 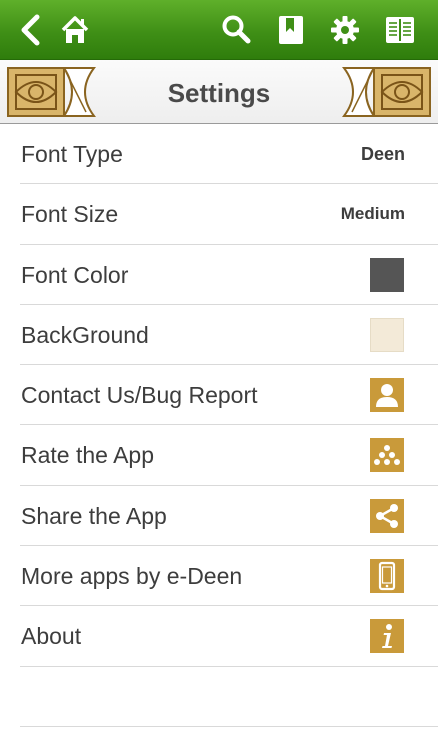 I want to click on contact-label: Contact Us/Bug Report, so click(x=139, y=395).